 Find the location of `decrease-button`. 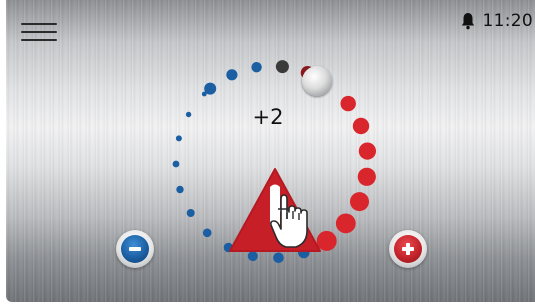

decrease-button is located at coordinates (135, 249).